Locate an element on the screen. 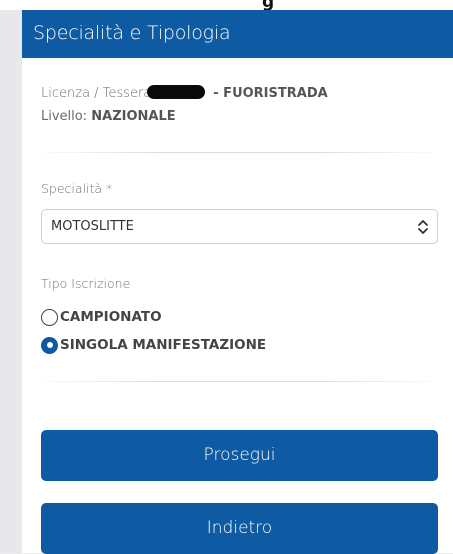 Image resolution: width=453 pixels, height=554 pixels. radio-campionato: CAMPIONATO is located at coordinates (101, 317).